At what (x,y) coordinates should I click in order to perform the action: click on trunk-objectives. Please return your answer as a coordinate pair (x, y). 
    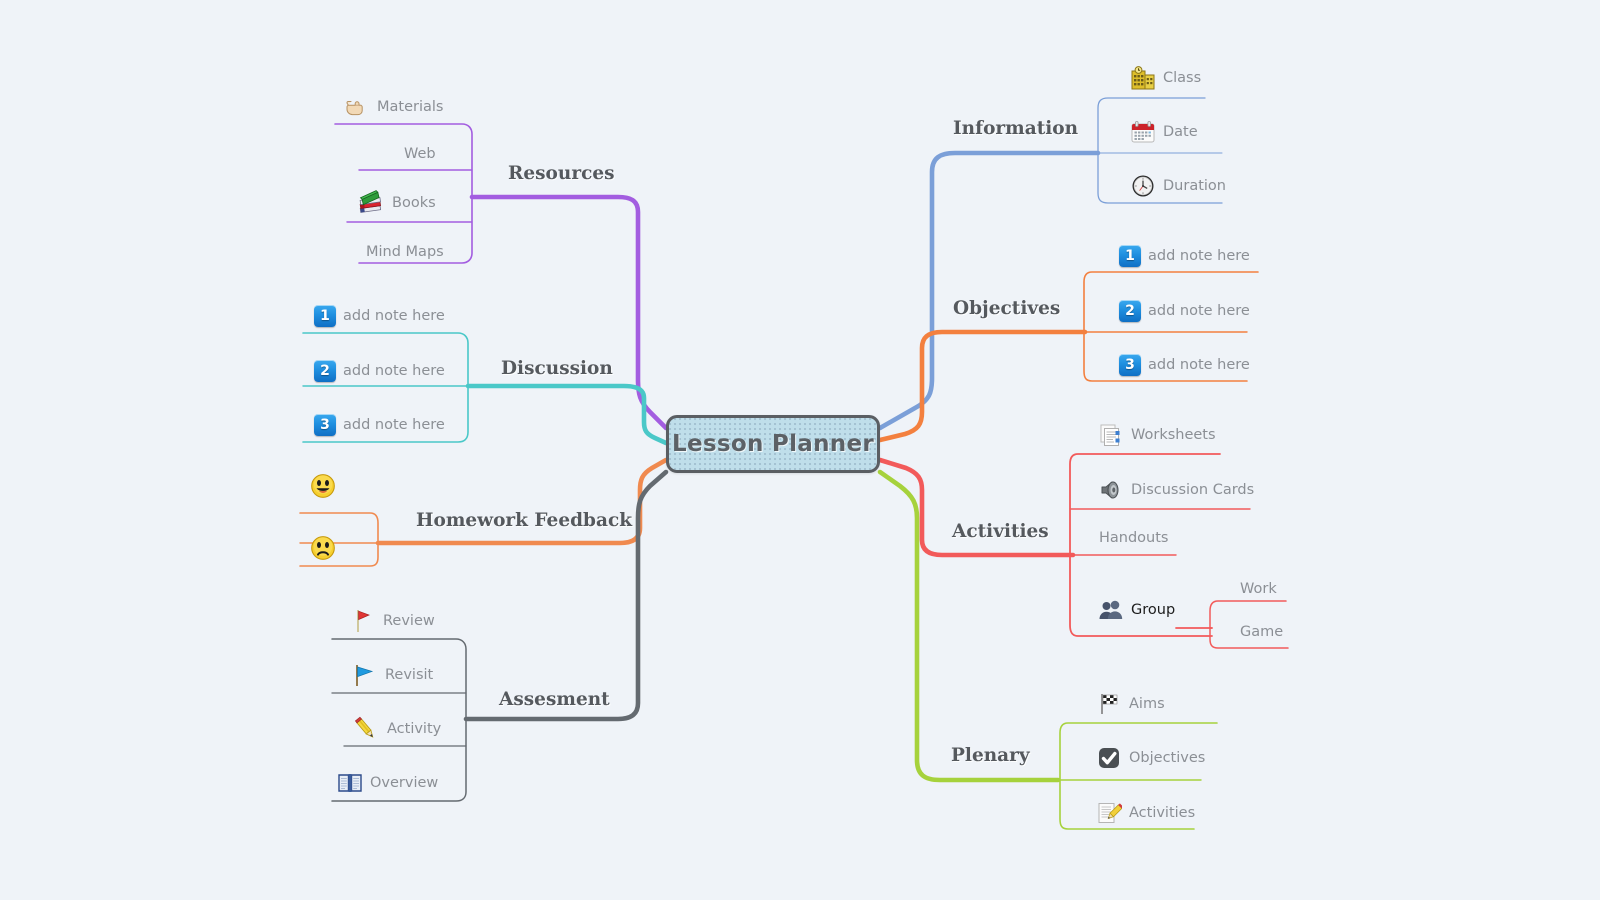
    Looking at the image, I should click on (982, 386).